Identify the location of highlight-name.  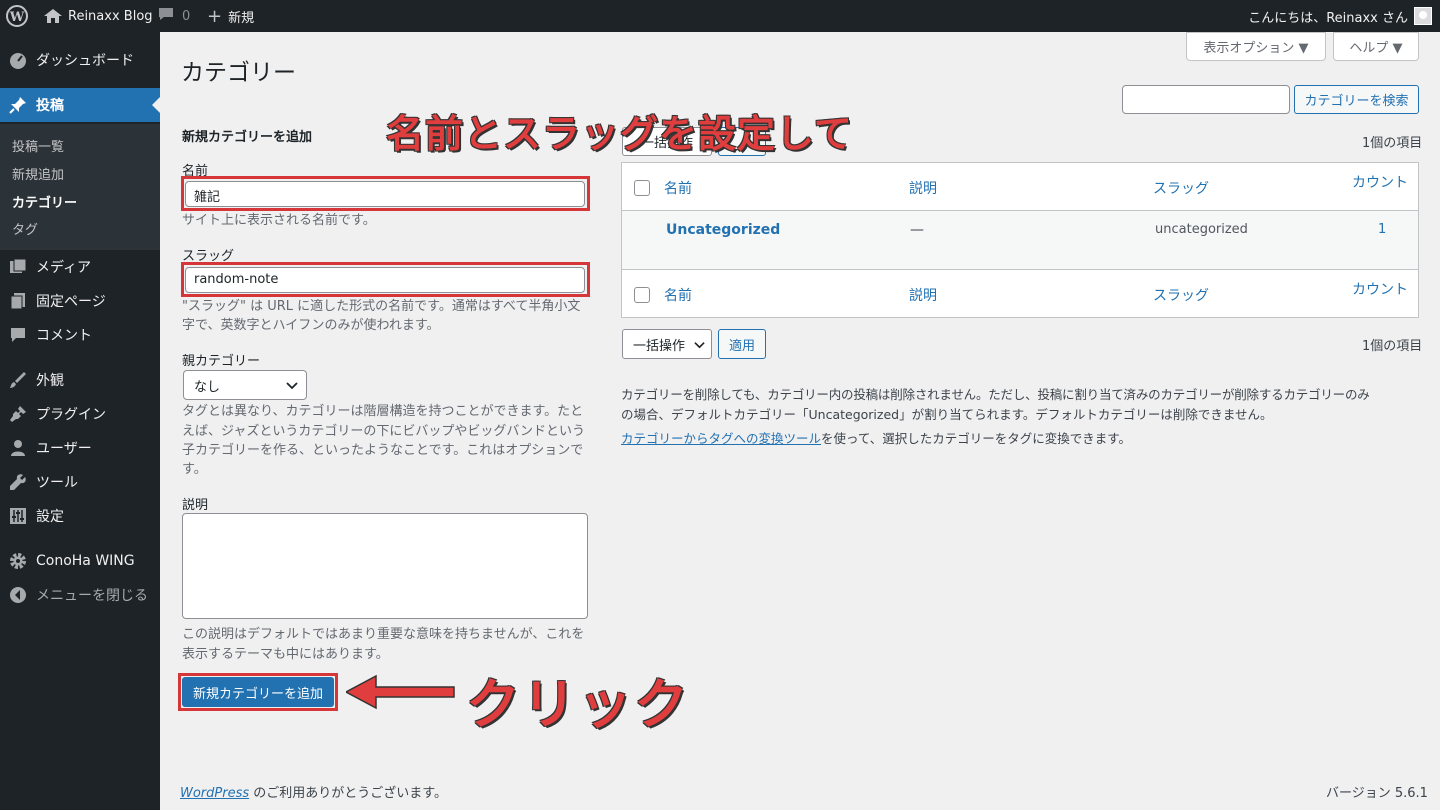
(385, 193).